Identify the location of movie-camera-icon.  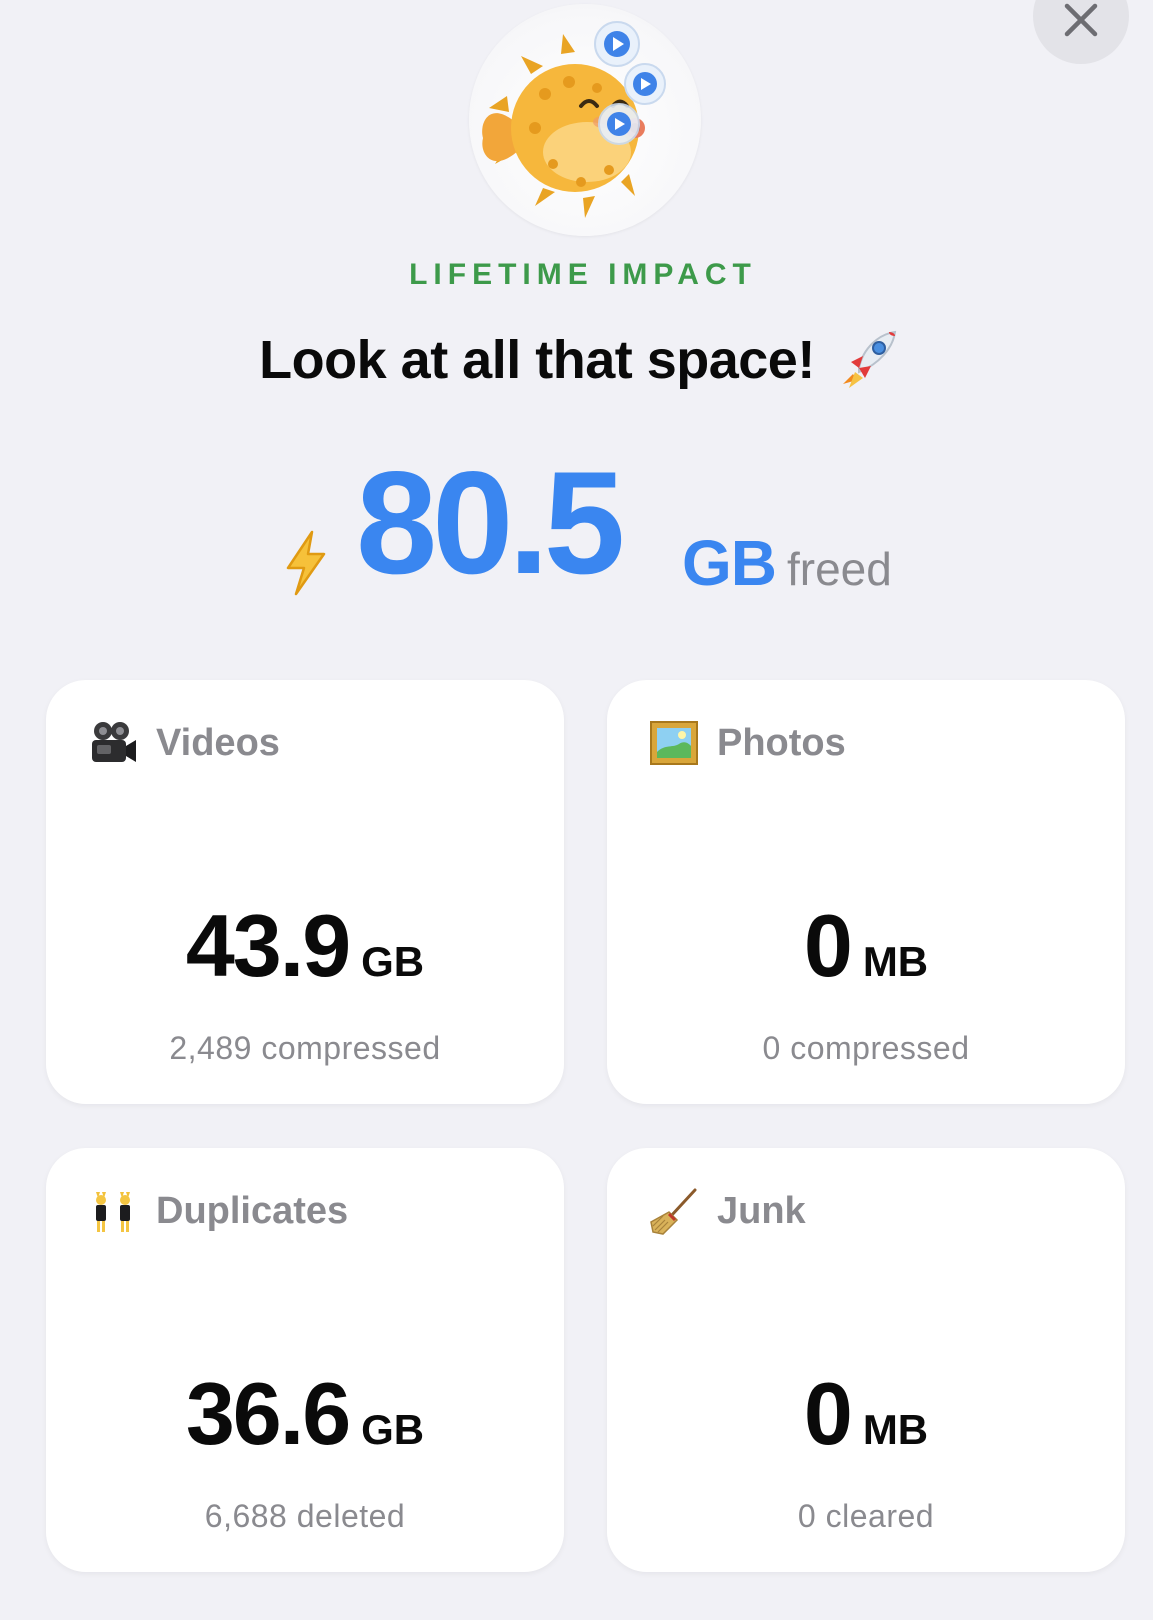
(114, 742).